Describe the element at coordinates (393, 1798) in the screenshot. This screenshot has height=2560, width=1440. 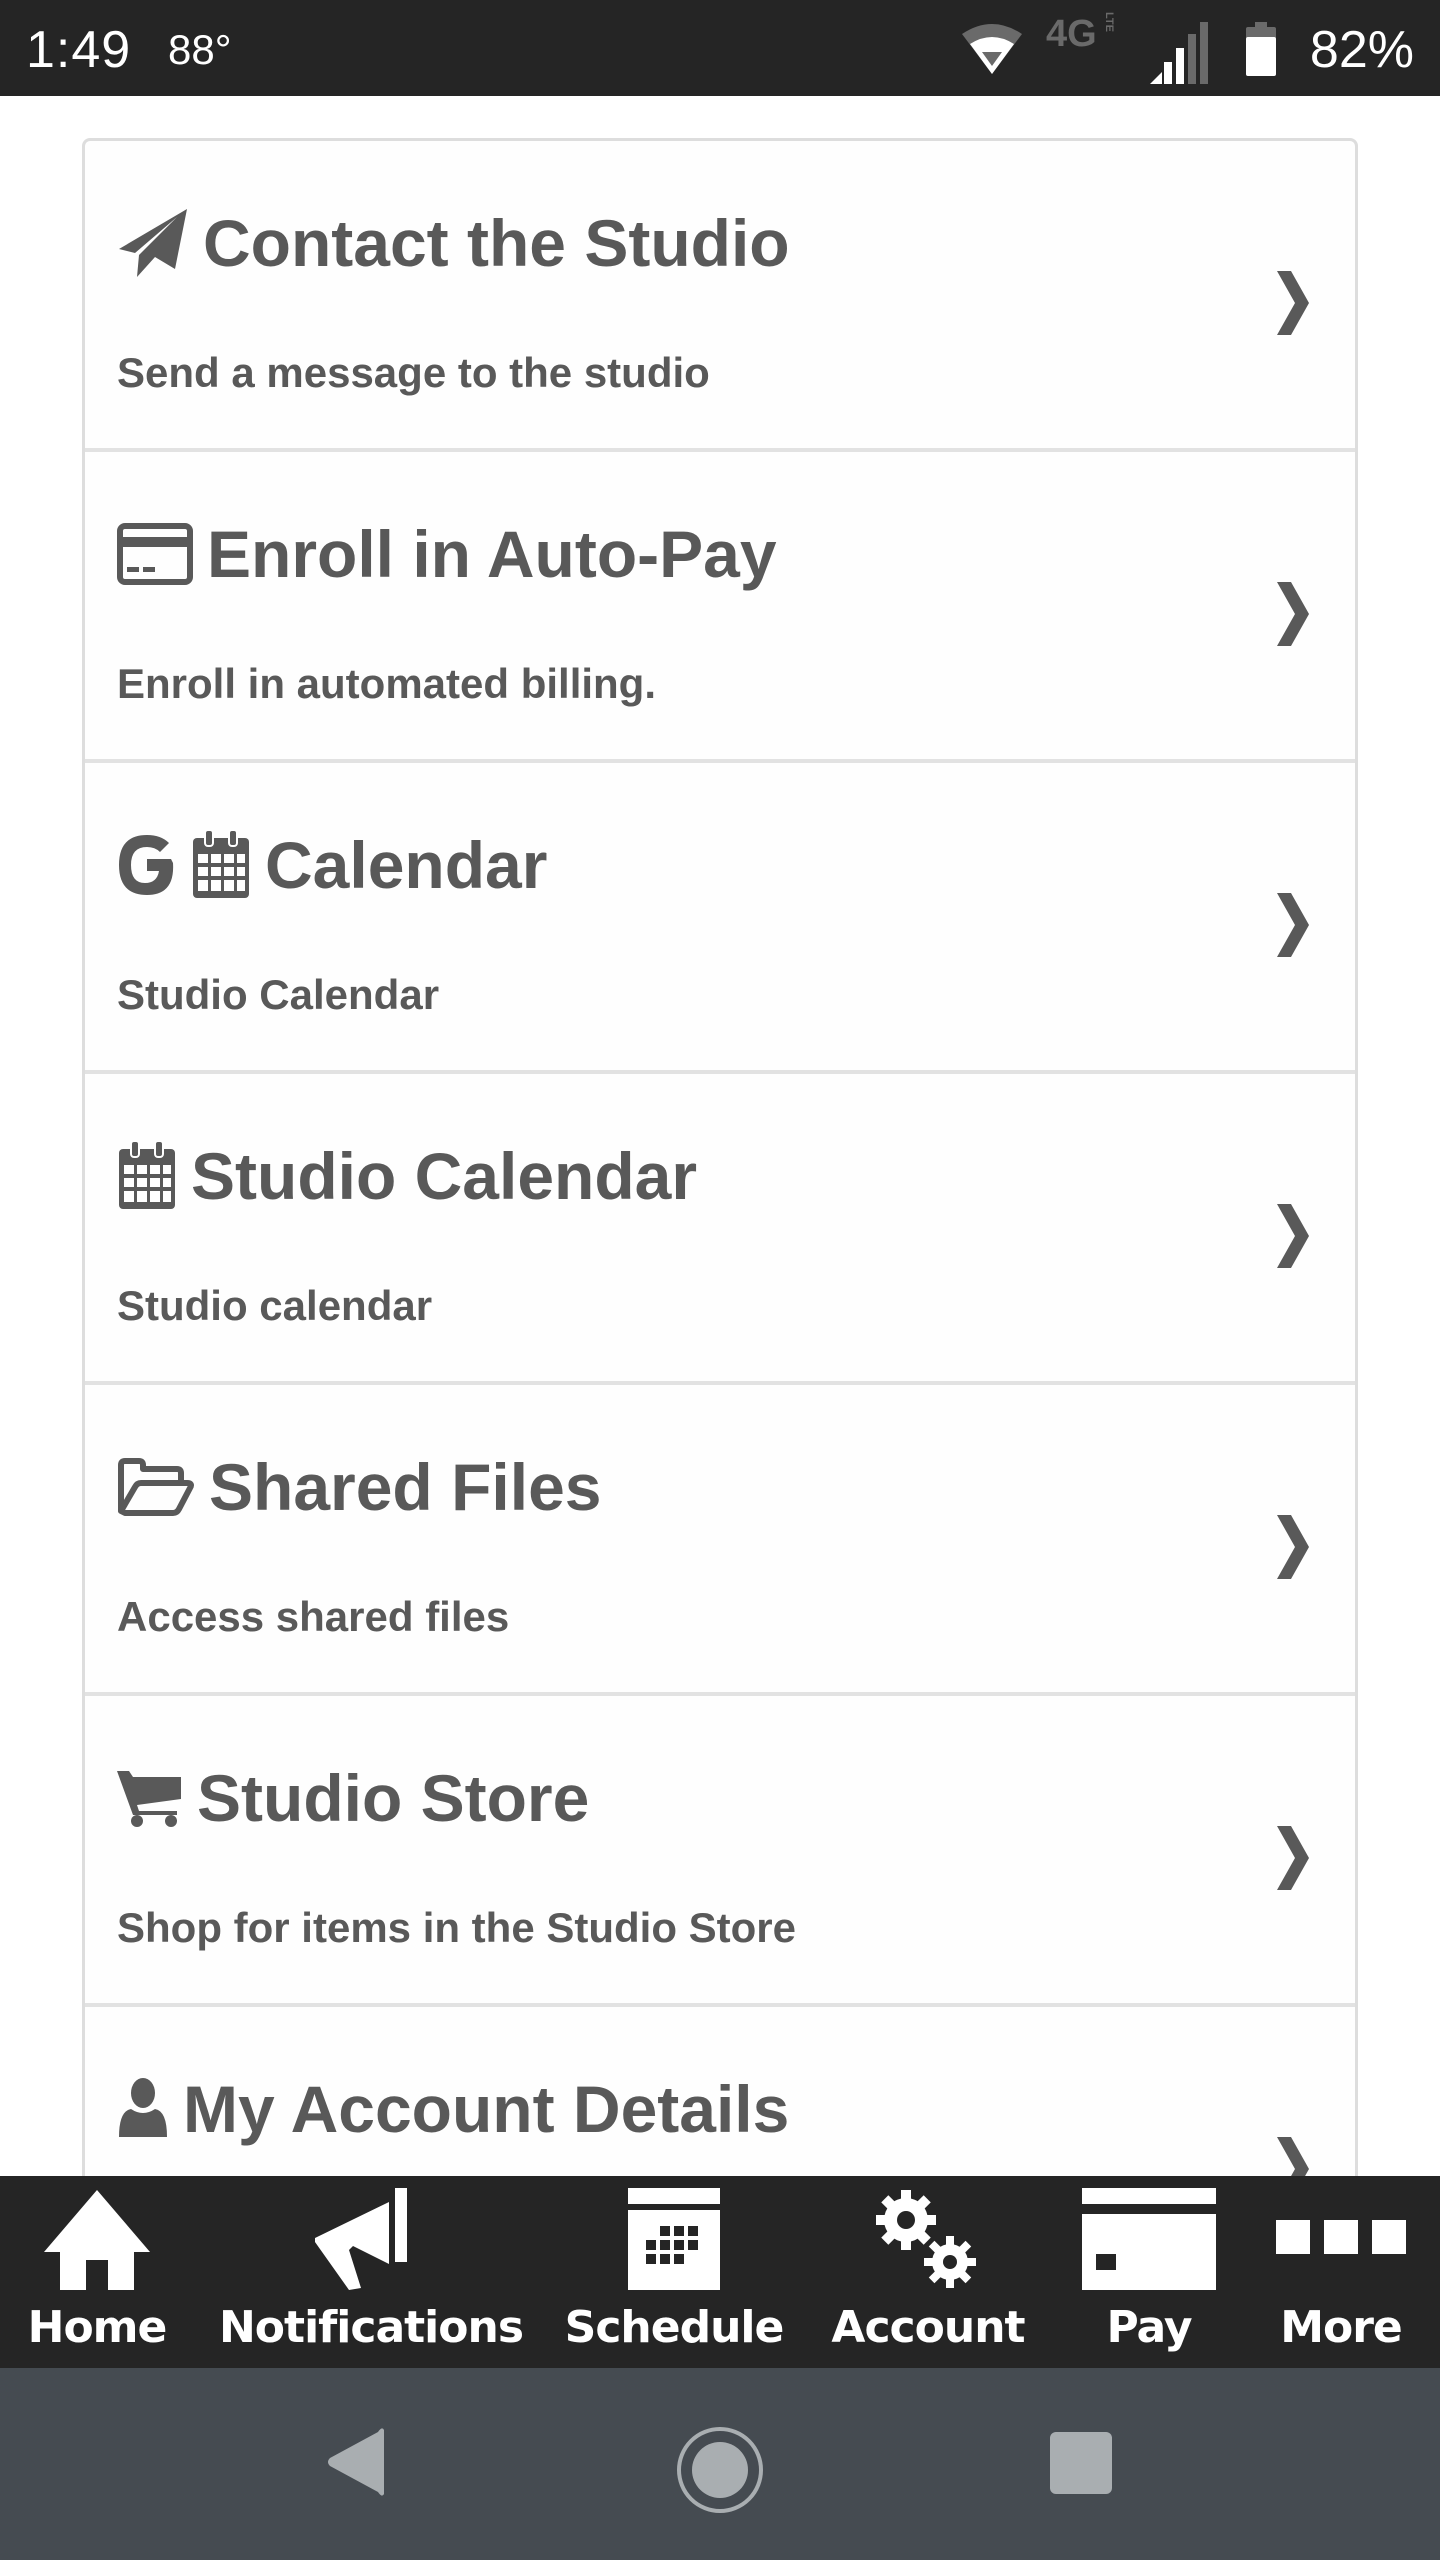
I see `menu-item-title: Studio Store` at that location.